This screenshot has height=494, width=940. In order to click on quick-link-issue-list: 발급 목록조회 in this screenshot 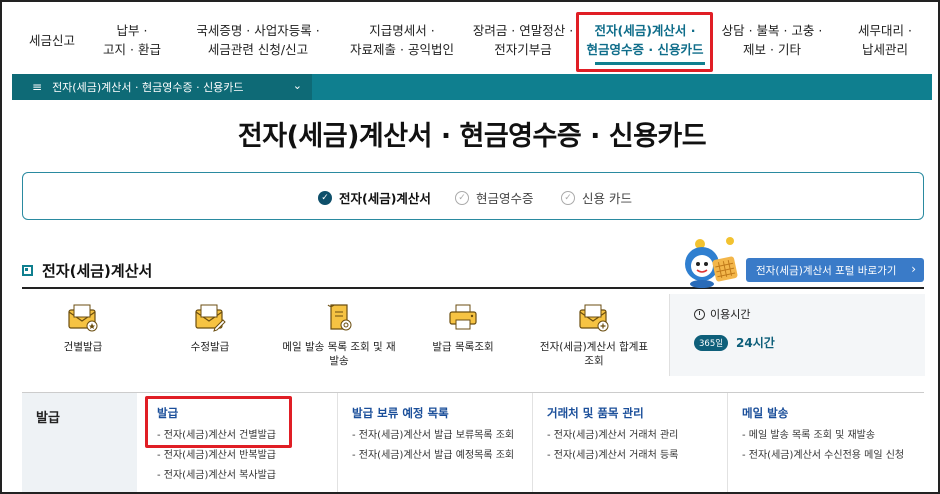, I will do `click(463, 328)`.